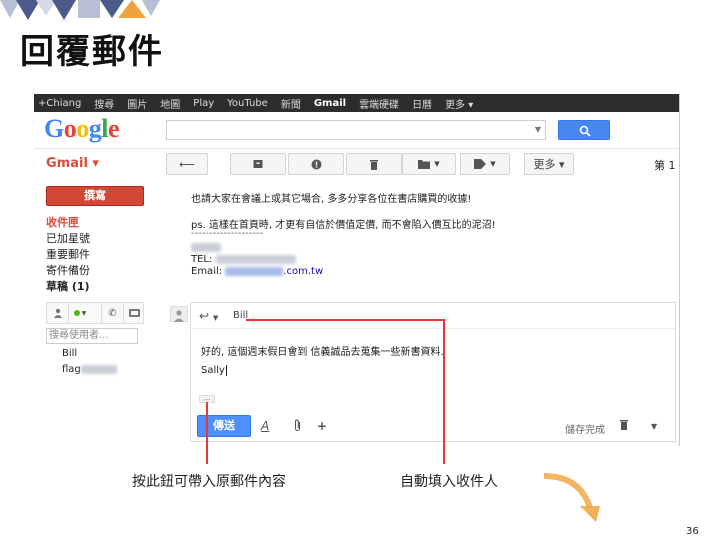 This screenshot has width=720, height=540. What do you see at coordinates (379, 103) in the screenshot?
I see `topbar-item: 雲端硬碟` at bounding box center [379, 103].